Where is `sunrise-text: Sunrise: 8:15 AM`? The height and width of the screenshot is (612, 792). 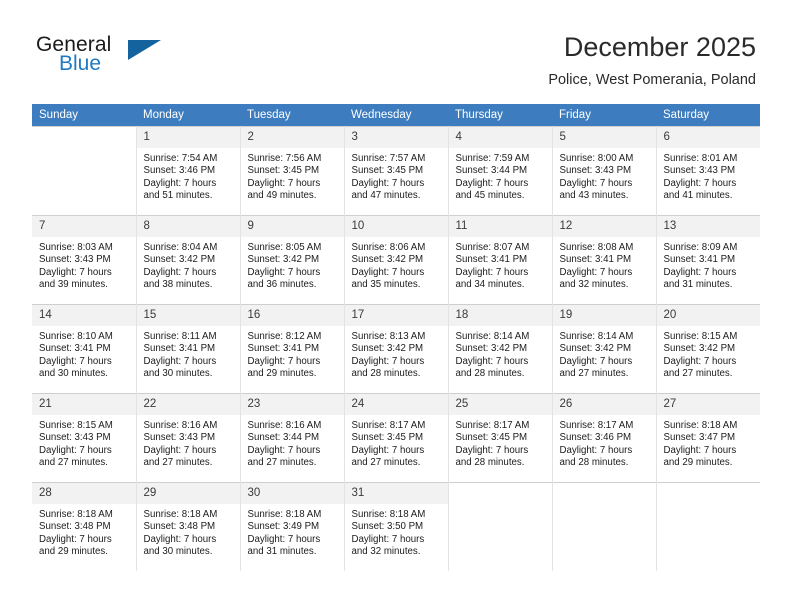
sunrise-text: Sunrise: 8:15 AM is located at coordinates (76, 425).